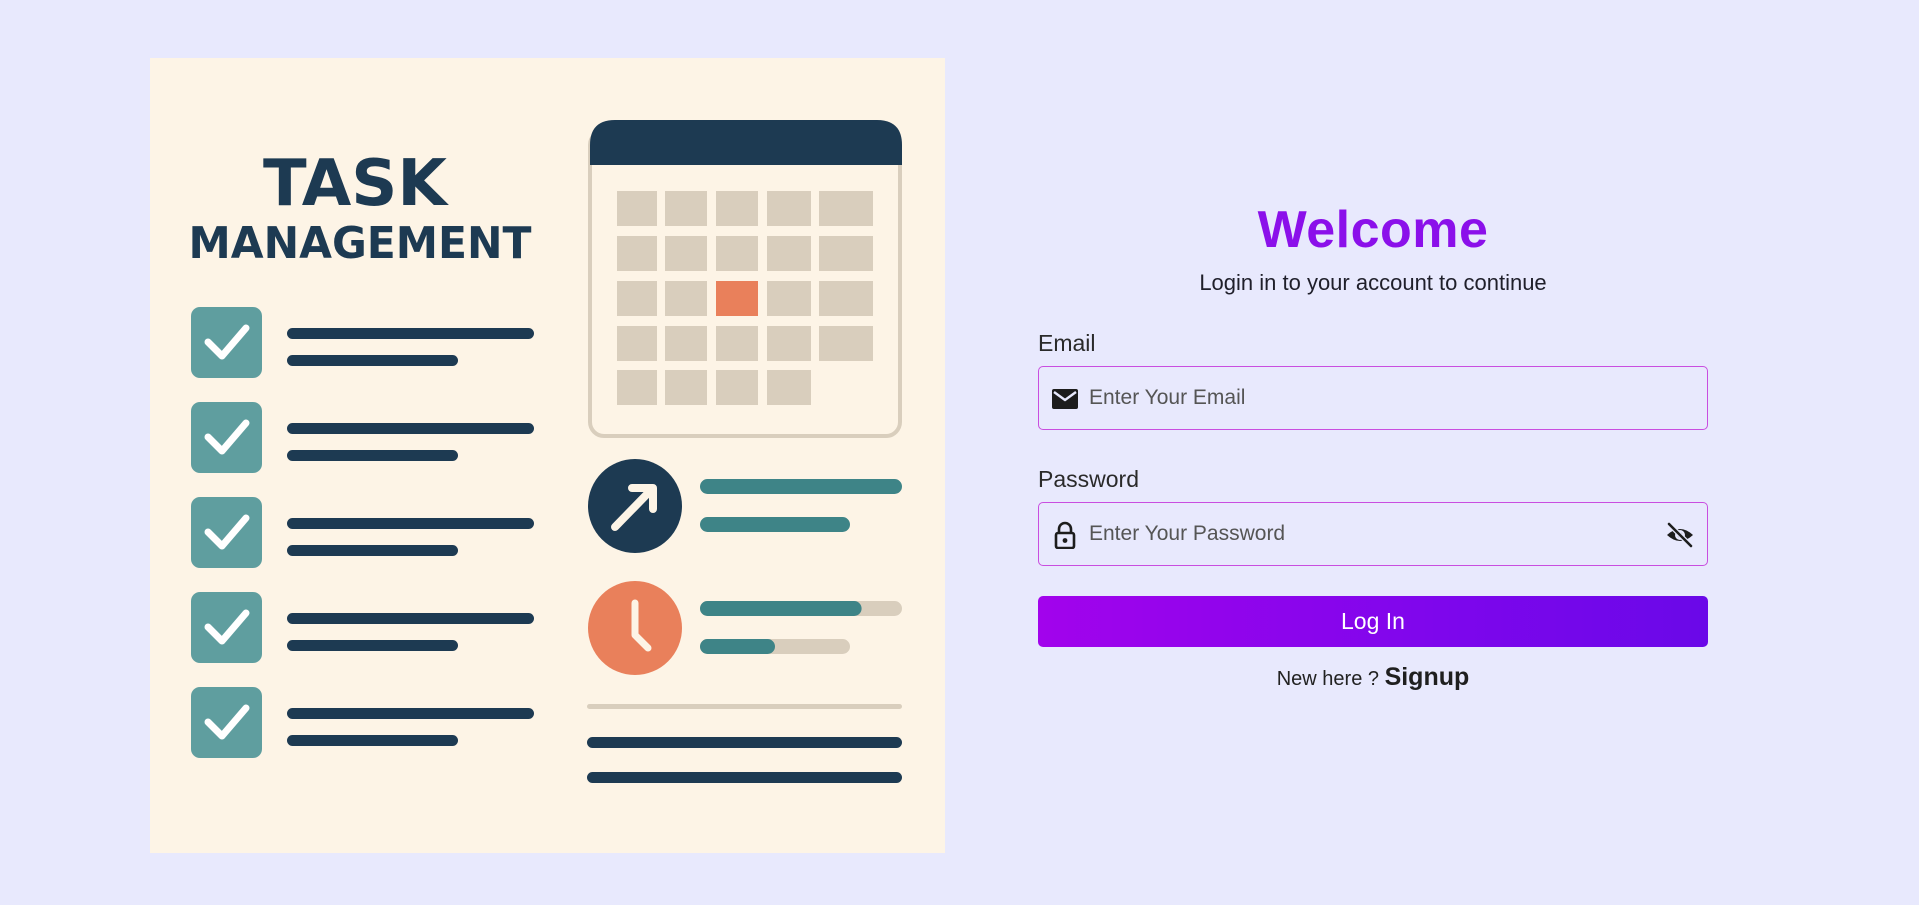 Image resolution: width=1919 pixels, height=905 pixels. Describe the element at coordinates (1369, 398) in the screenshot. I see `email-input` at that location.